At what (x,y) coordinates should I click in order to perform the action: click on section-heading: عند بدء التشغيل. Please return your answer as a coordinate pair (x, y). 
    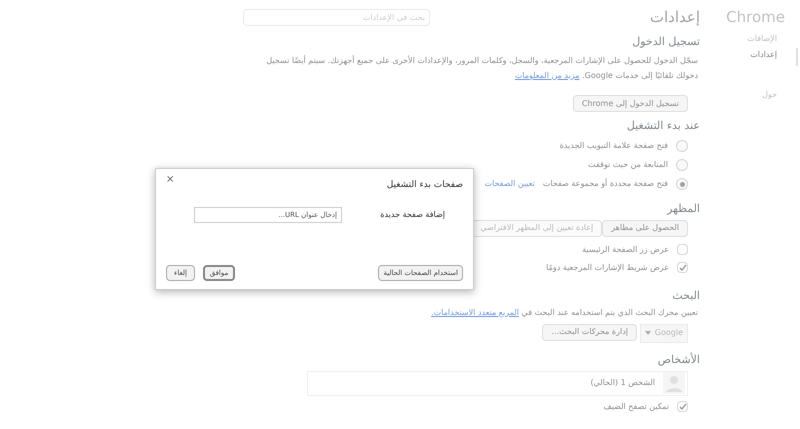
    Looking at the image, I should click on (663, 125).